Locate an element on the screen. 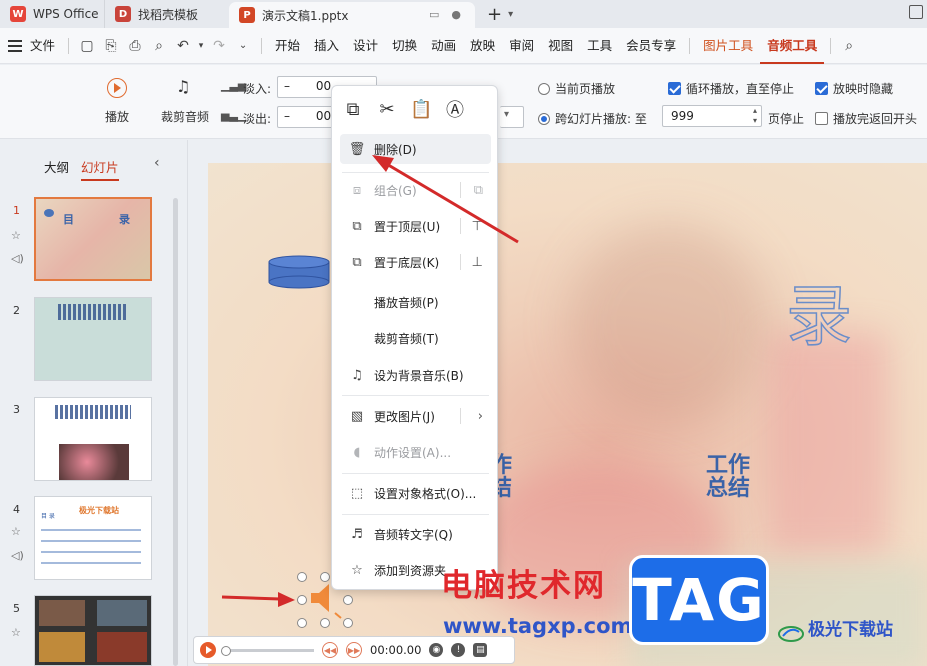 This screenshot has height=666, width=927. panel-scrollbar is located at coordinates (175, 432).